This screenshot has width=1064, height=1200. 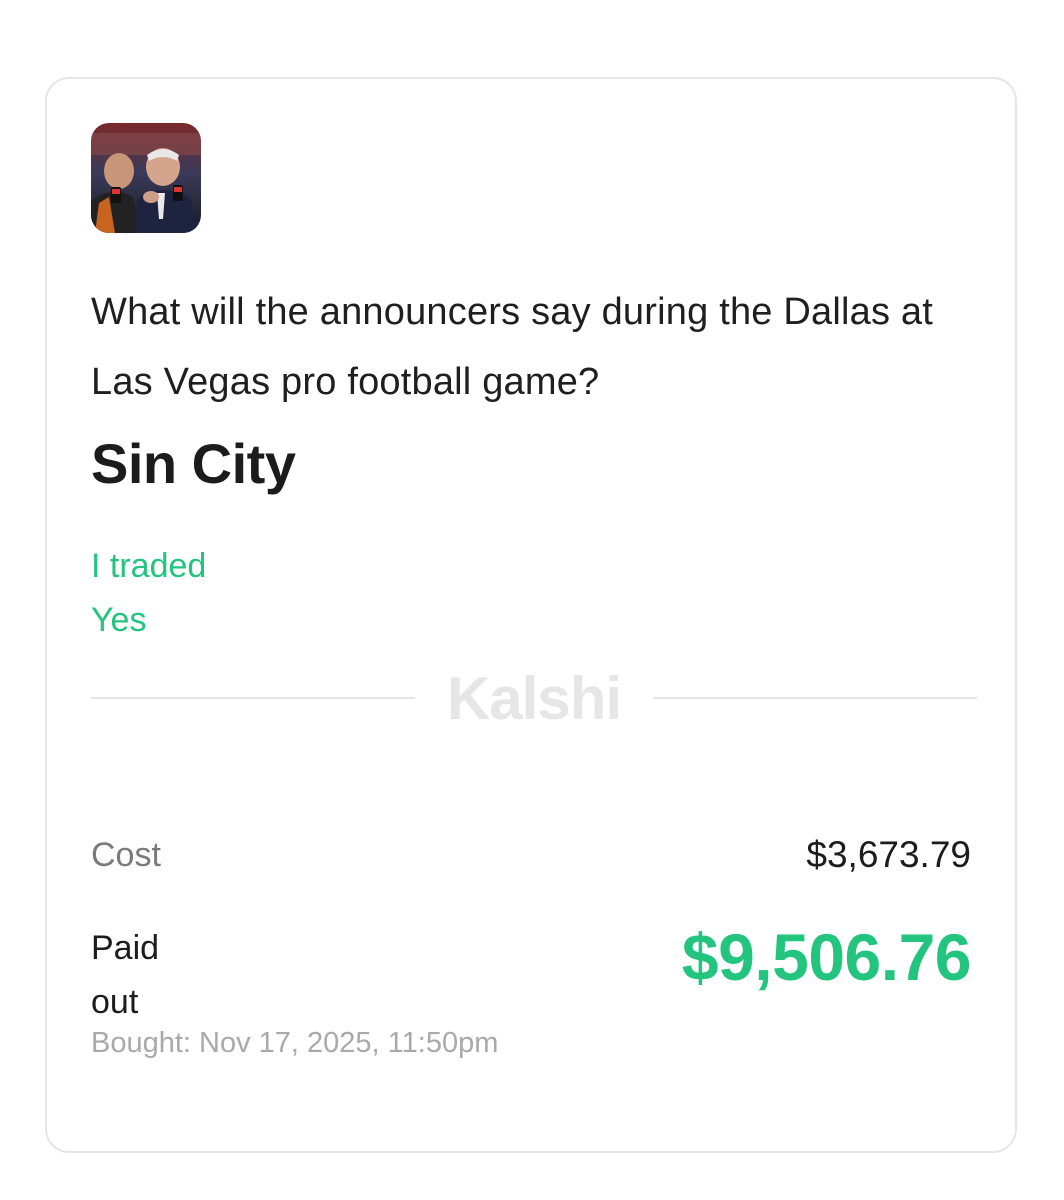 What do you see at coordinates (888, 854) in the screenshot?
I see `cost-value: $3,673.79` at bounding box center [888, 854].